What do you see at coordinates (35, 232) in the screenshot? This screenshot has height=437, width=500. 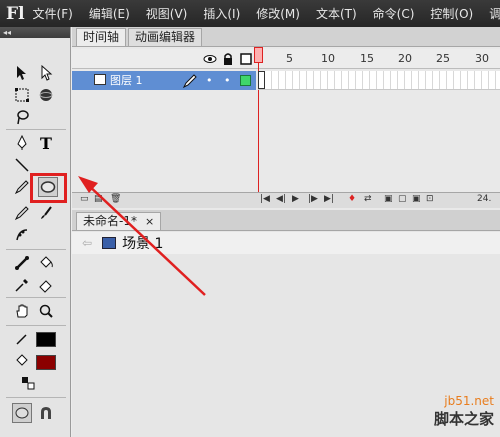 I see `tools-panel: ◂◂ T` at bounding box center [35, 232].